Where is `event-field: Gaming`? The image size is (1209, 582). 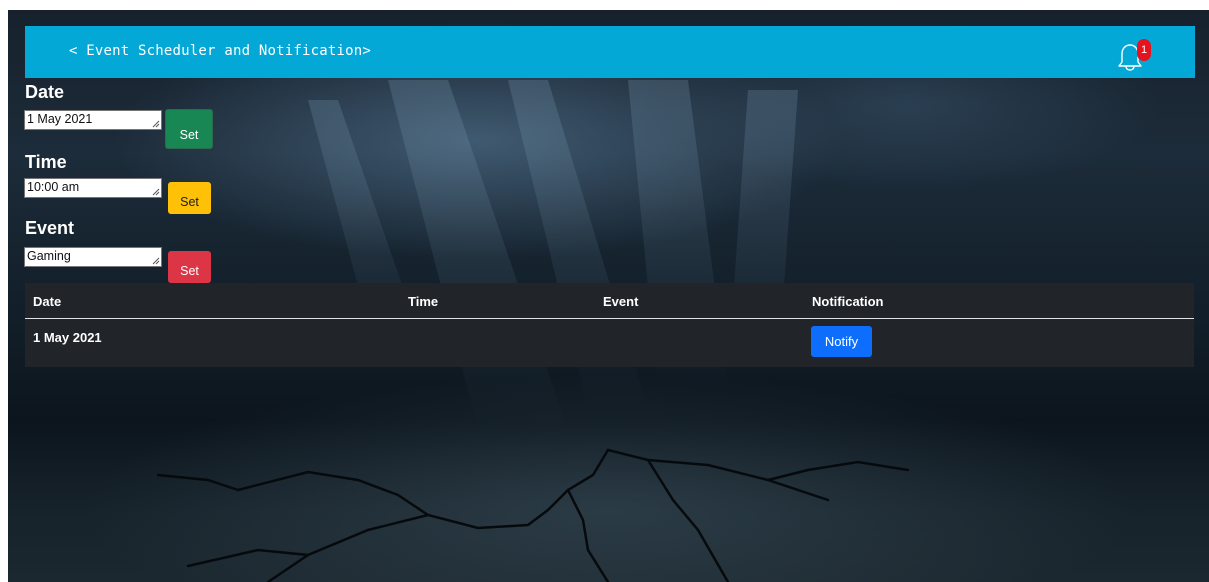
event-field: Gaming is located at coordinates (93, 257).